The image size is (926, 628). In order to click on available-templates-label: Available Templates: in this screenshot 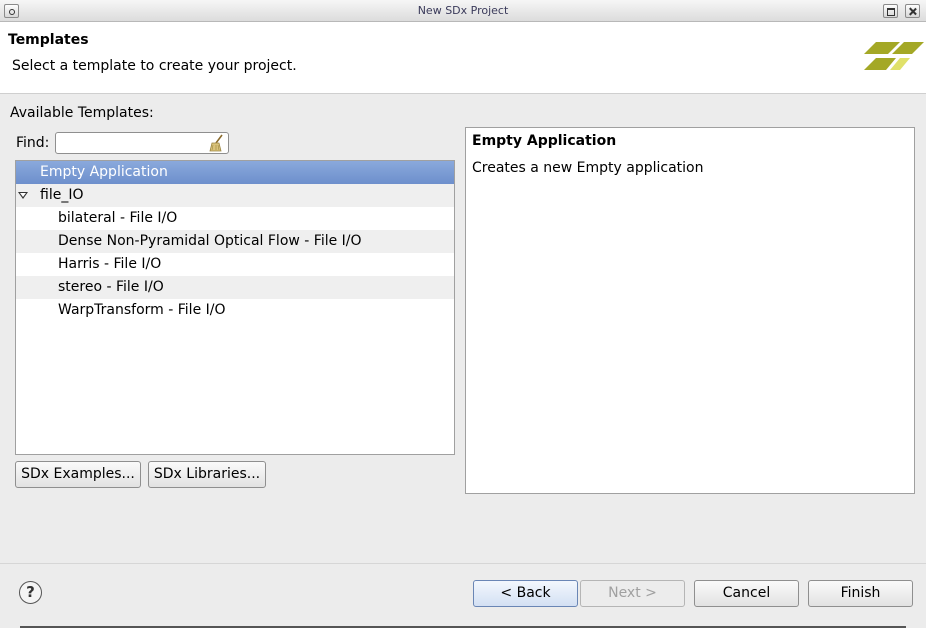, I will do `click(82, 113)`.